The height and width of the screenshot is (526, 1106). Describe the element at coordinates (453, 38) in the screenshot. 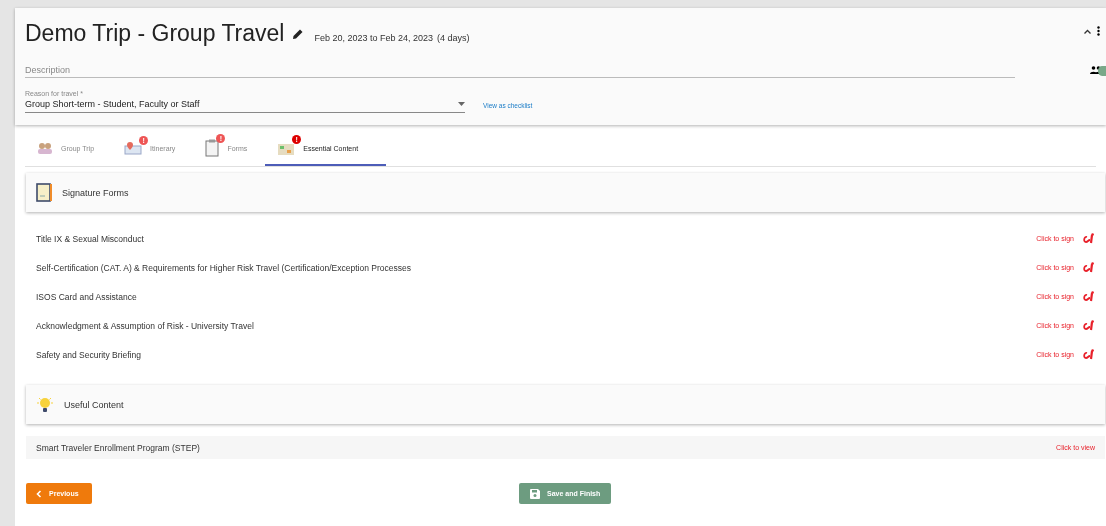

I see `trip-duration: (4 days)` at that location.